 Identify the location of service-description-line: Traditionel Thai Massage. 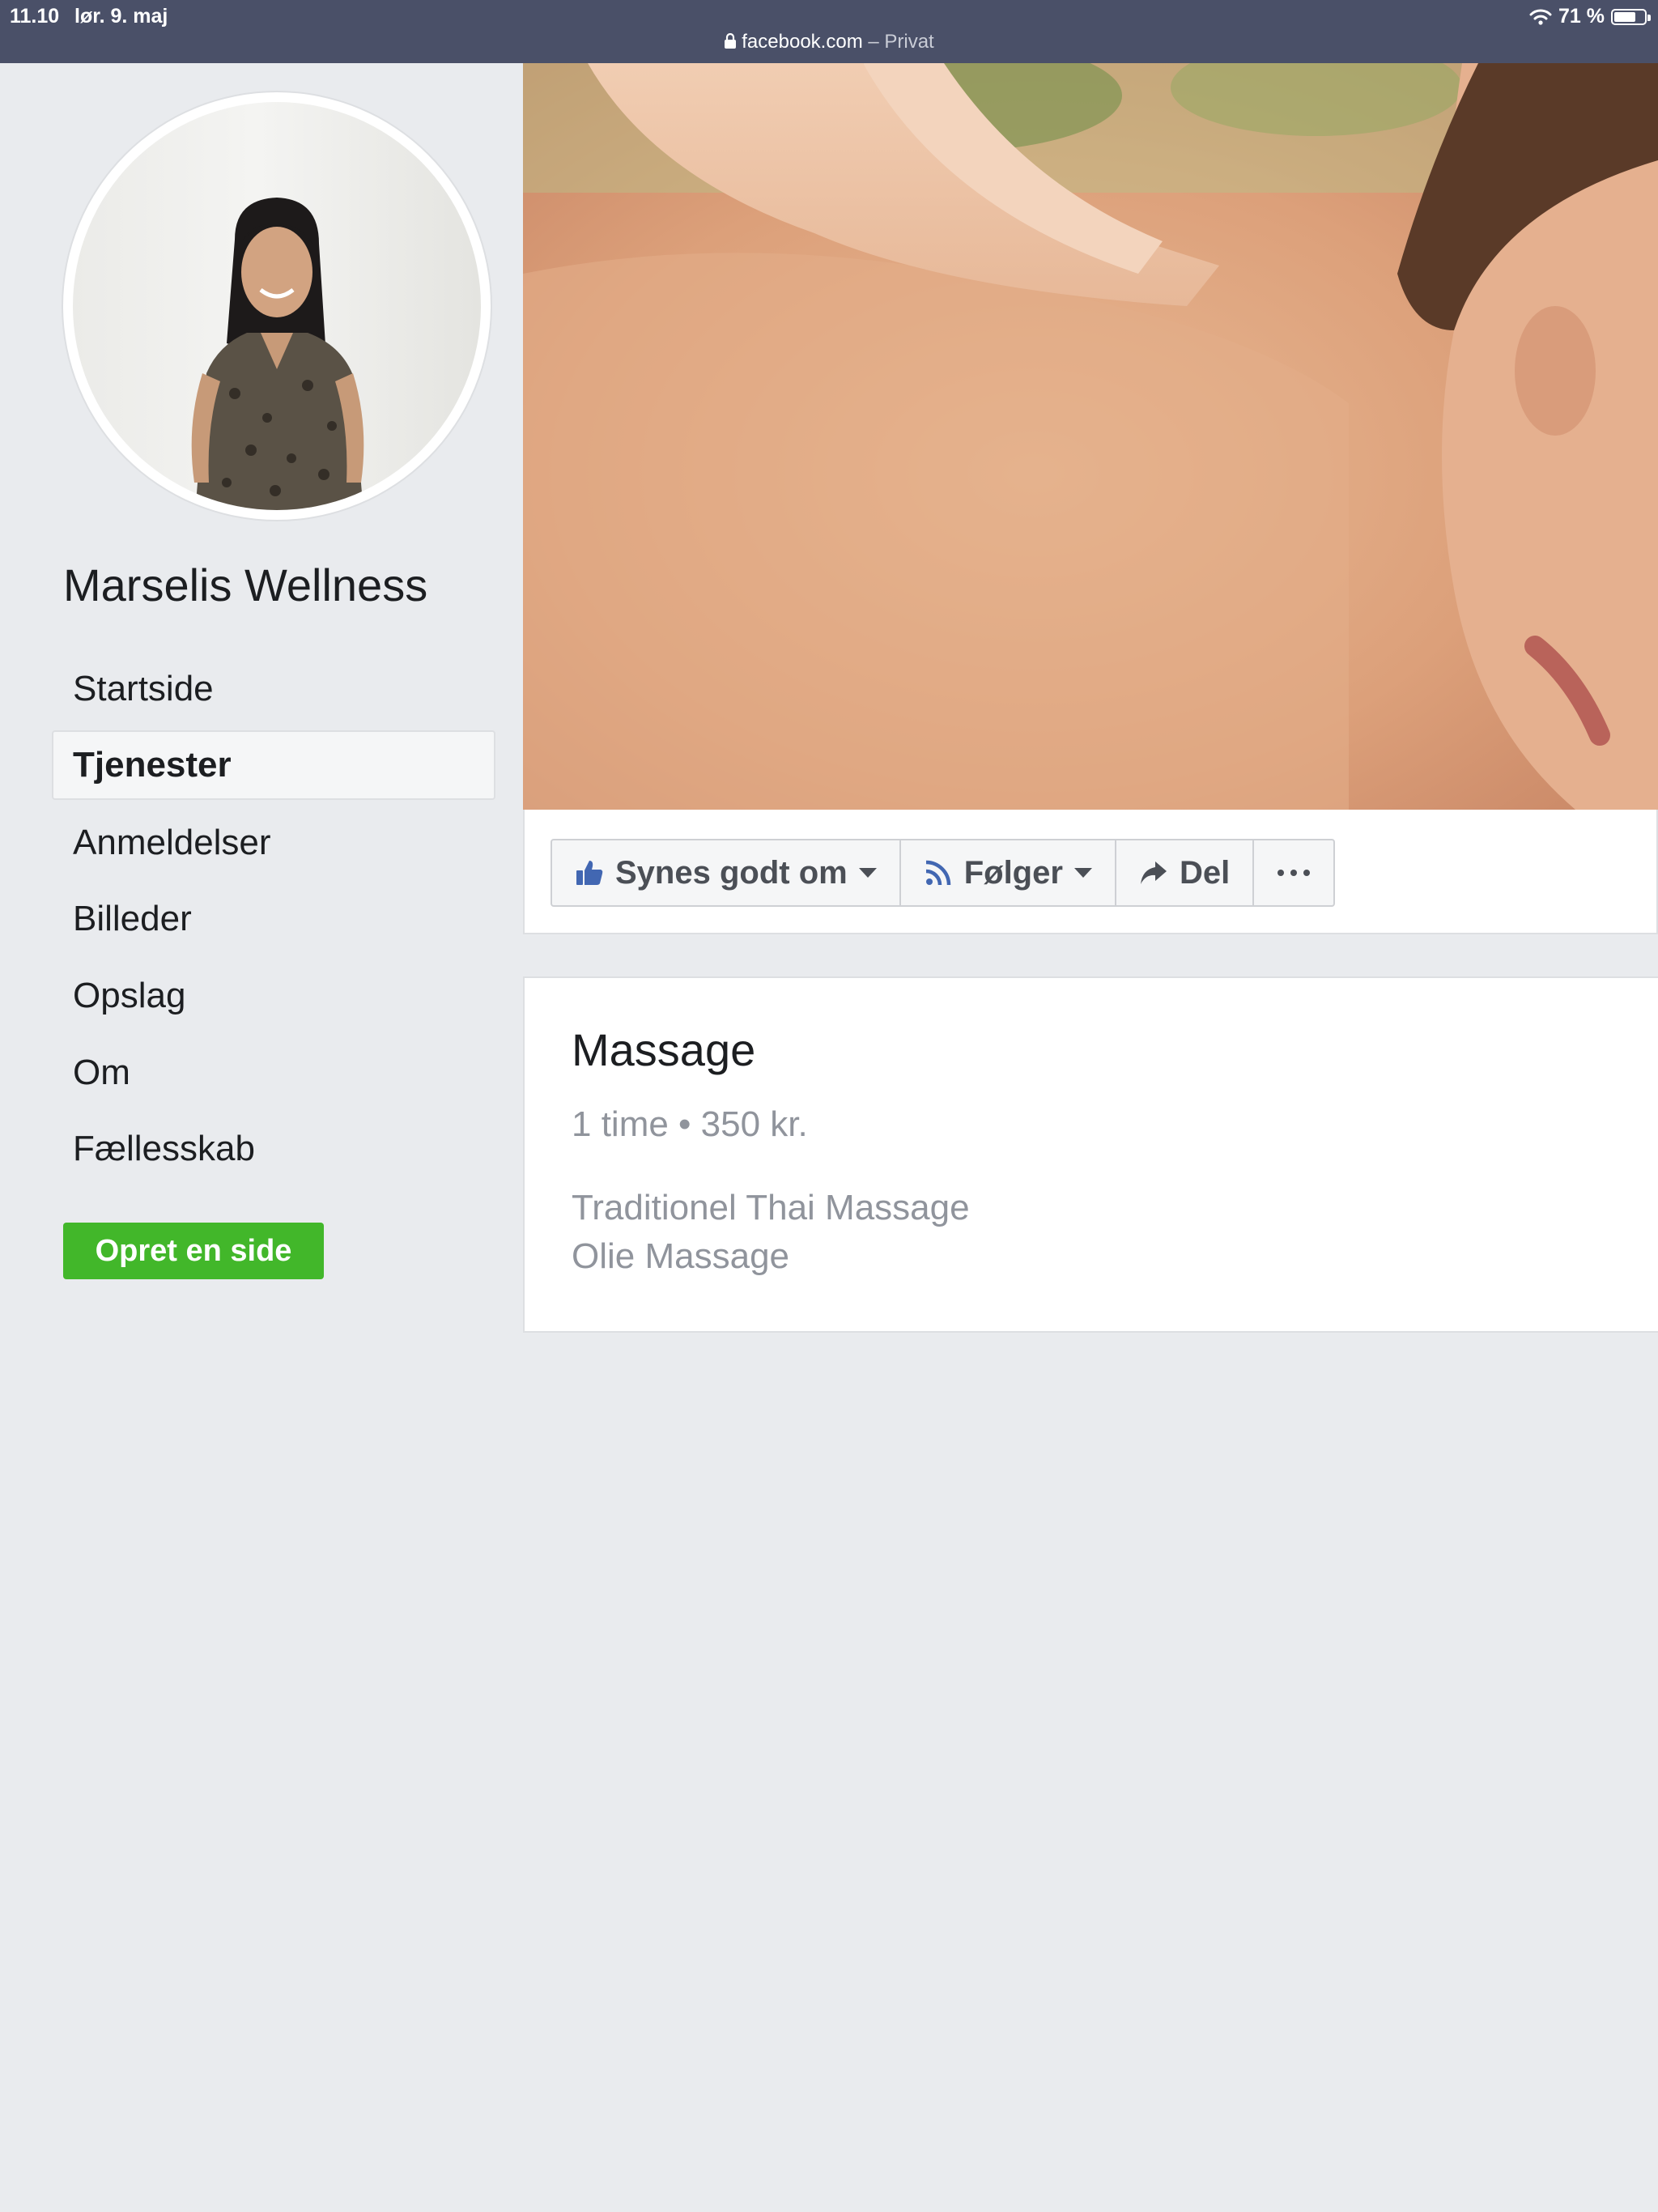
(771, 1207).